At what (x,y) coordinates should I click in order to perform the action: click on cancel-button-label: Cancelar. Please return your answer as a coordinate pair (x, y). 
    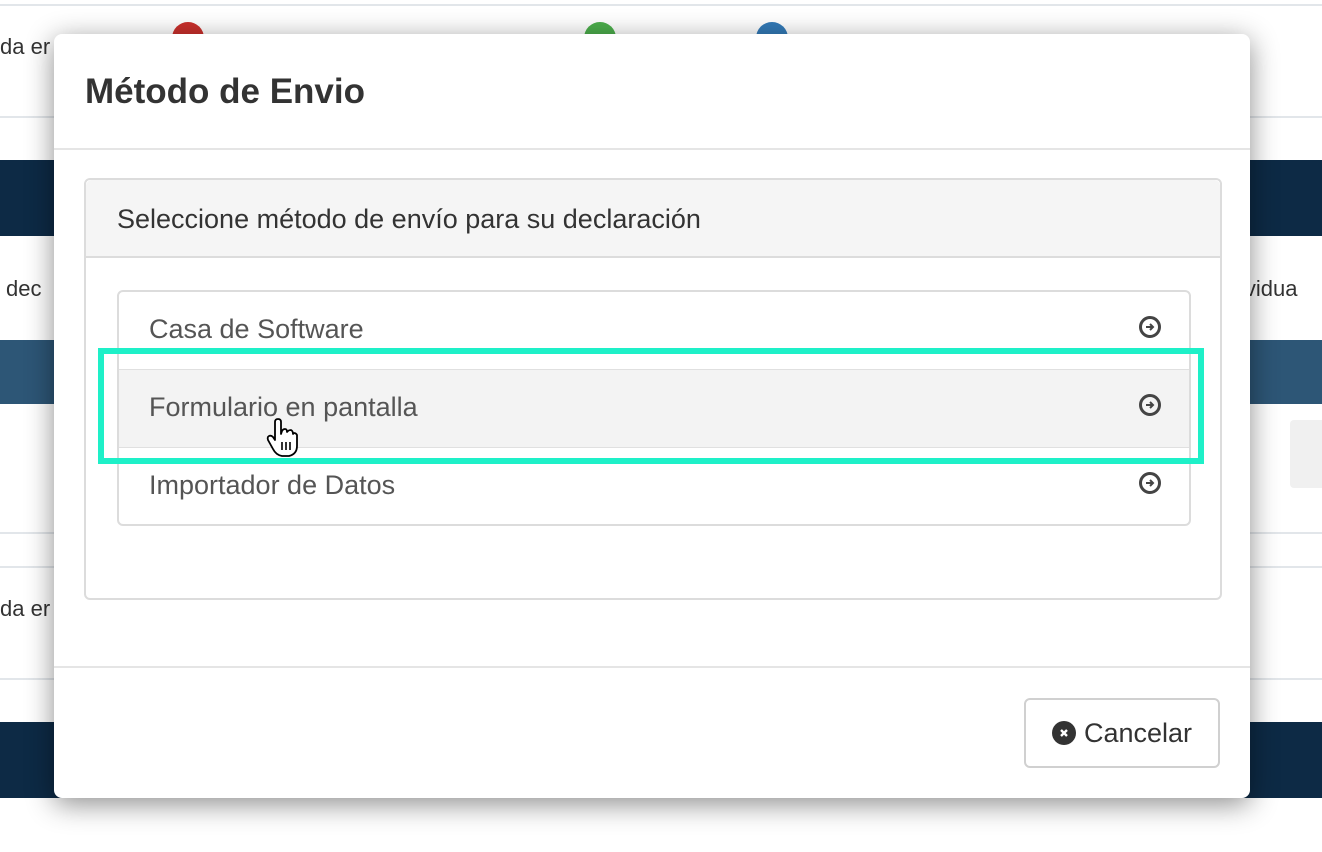
    Looking at the image, I should click on (1138, 732).